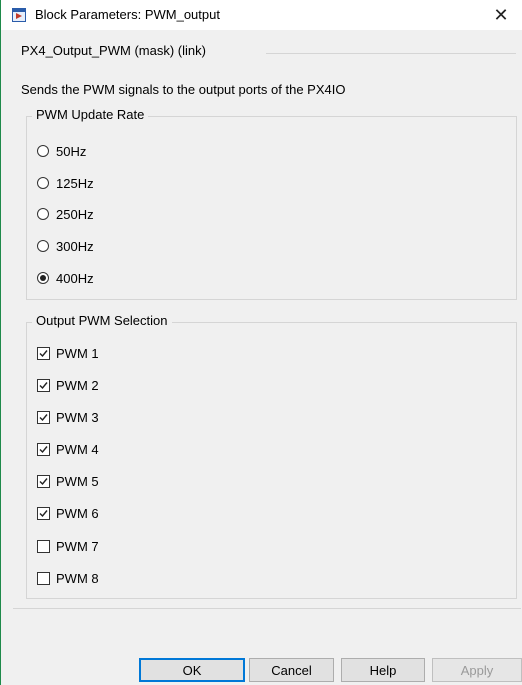 This screenshot has height=685, width=522. What do you see at coordinates (500, 15) in the screenshot?
I see `close-icon: ✕` at bounding box center [500, 15].